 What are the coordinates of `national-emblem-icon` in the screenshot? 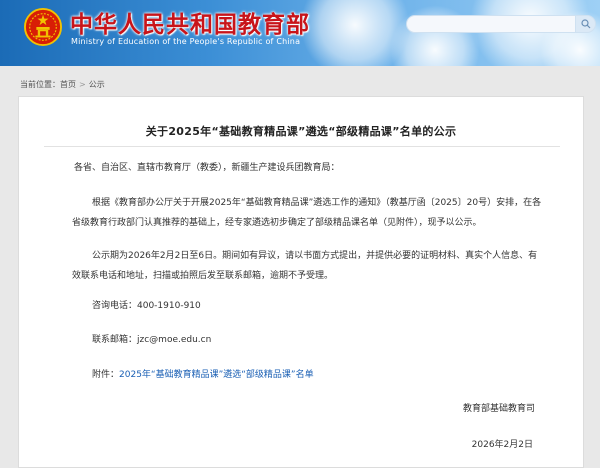 It's located at (43, 27).